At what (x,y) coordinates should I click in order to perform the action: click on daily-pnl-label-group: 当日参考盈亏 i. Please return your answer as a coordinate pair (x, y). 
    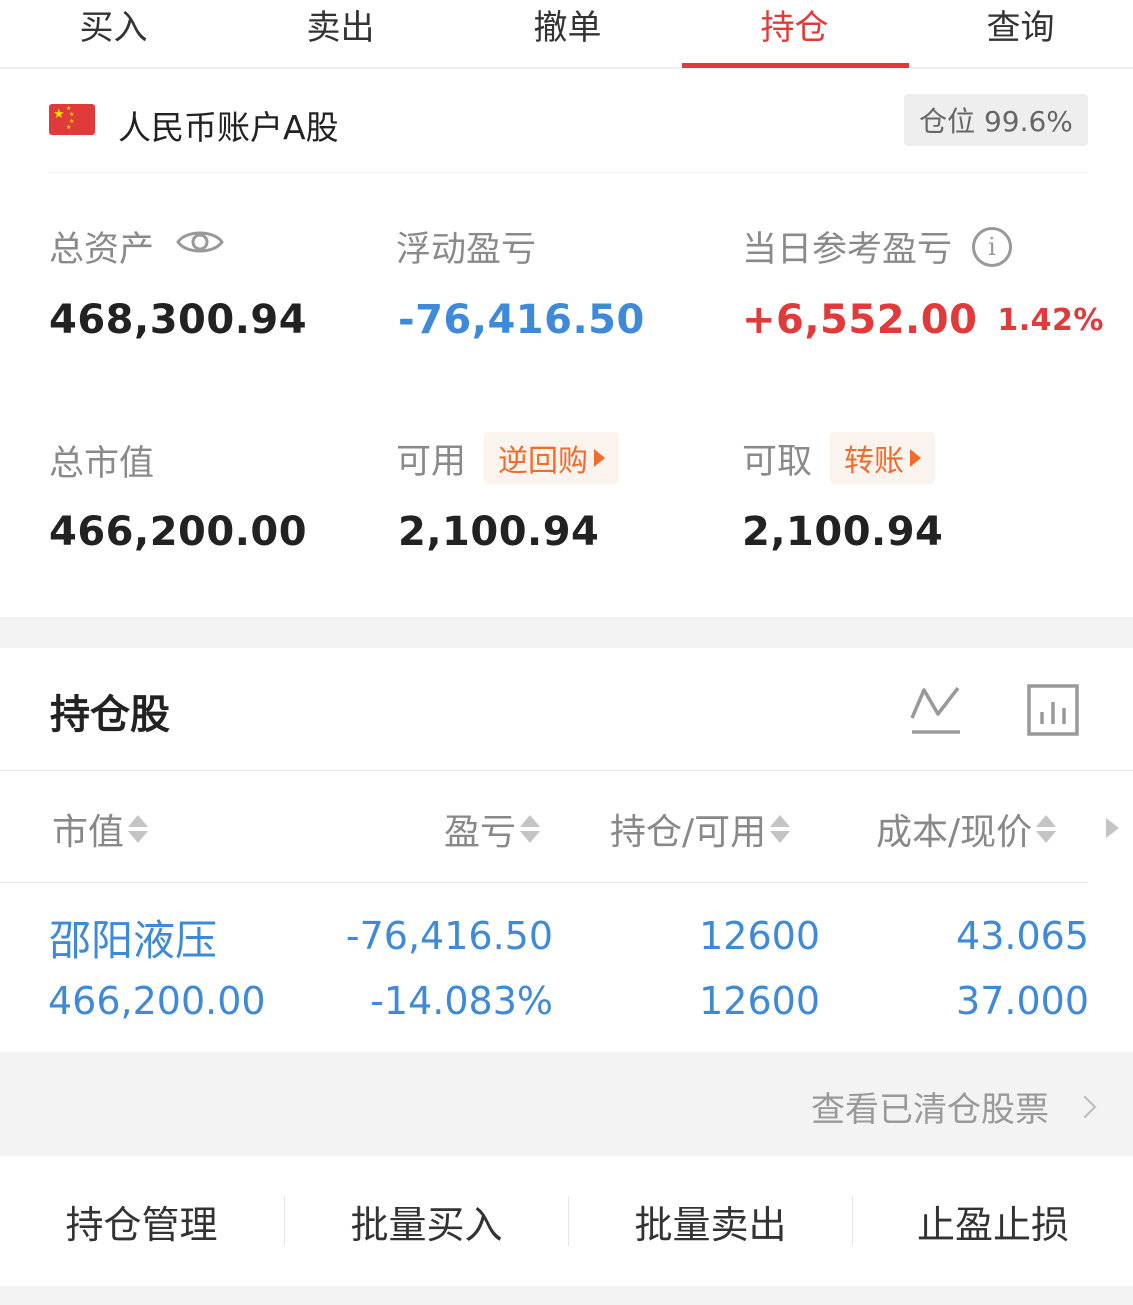
    Looking at the image, I should click on (877, 246).